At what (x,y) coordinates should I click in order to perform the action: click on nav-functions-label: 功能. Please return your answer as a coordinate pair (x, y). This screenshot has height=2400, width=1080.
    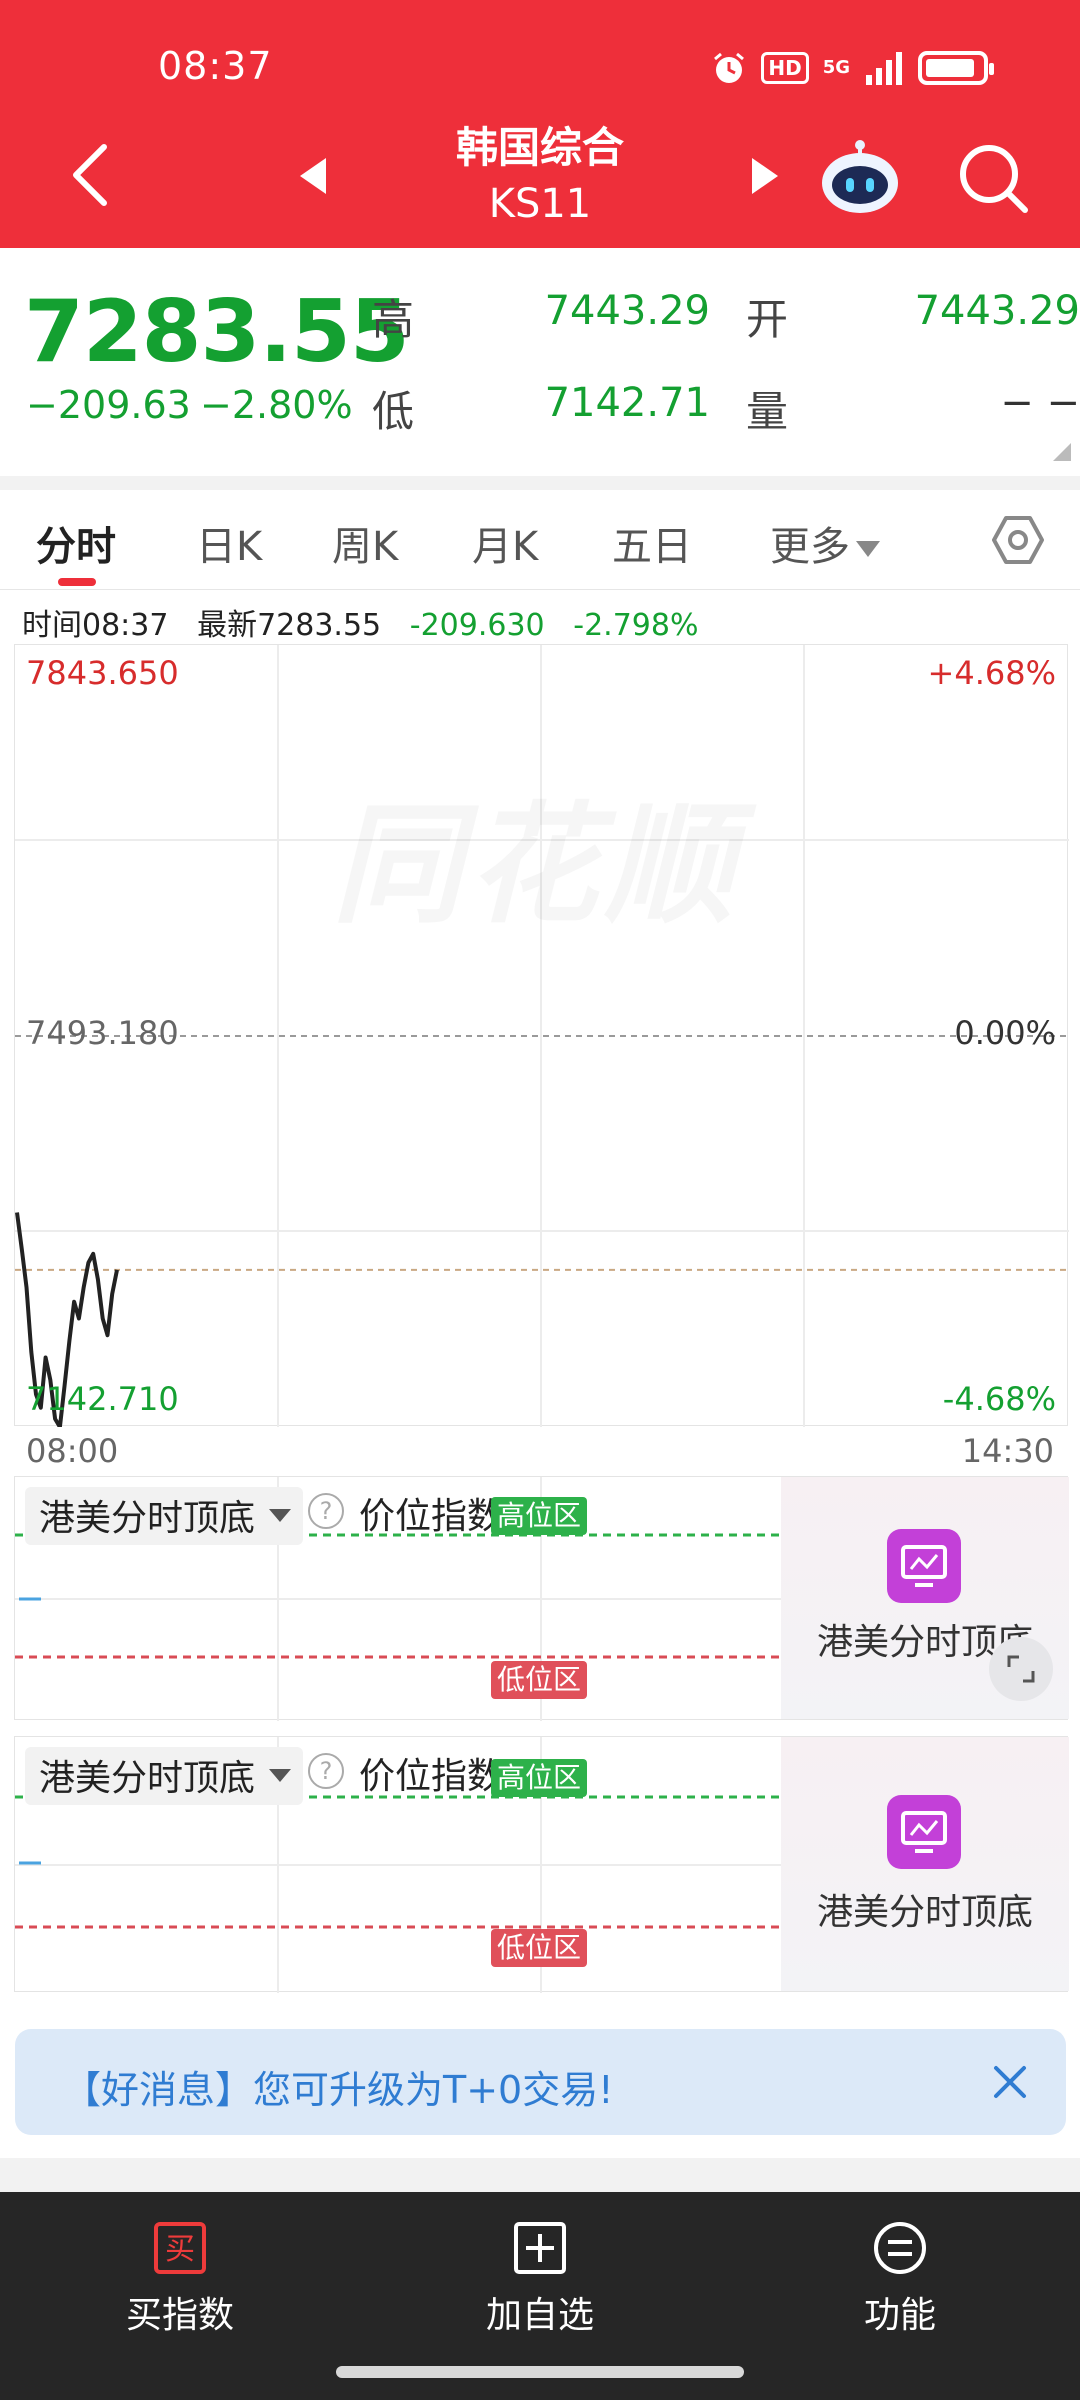
    Looking at the image, I should click on (899, 2315).